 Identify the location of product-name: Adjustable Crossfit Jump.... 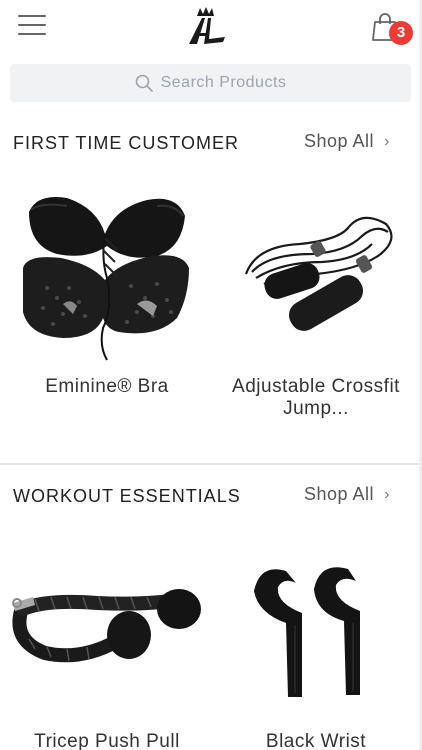
(316, 397).